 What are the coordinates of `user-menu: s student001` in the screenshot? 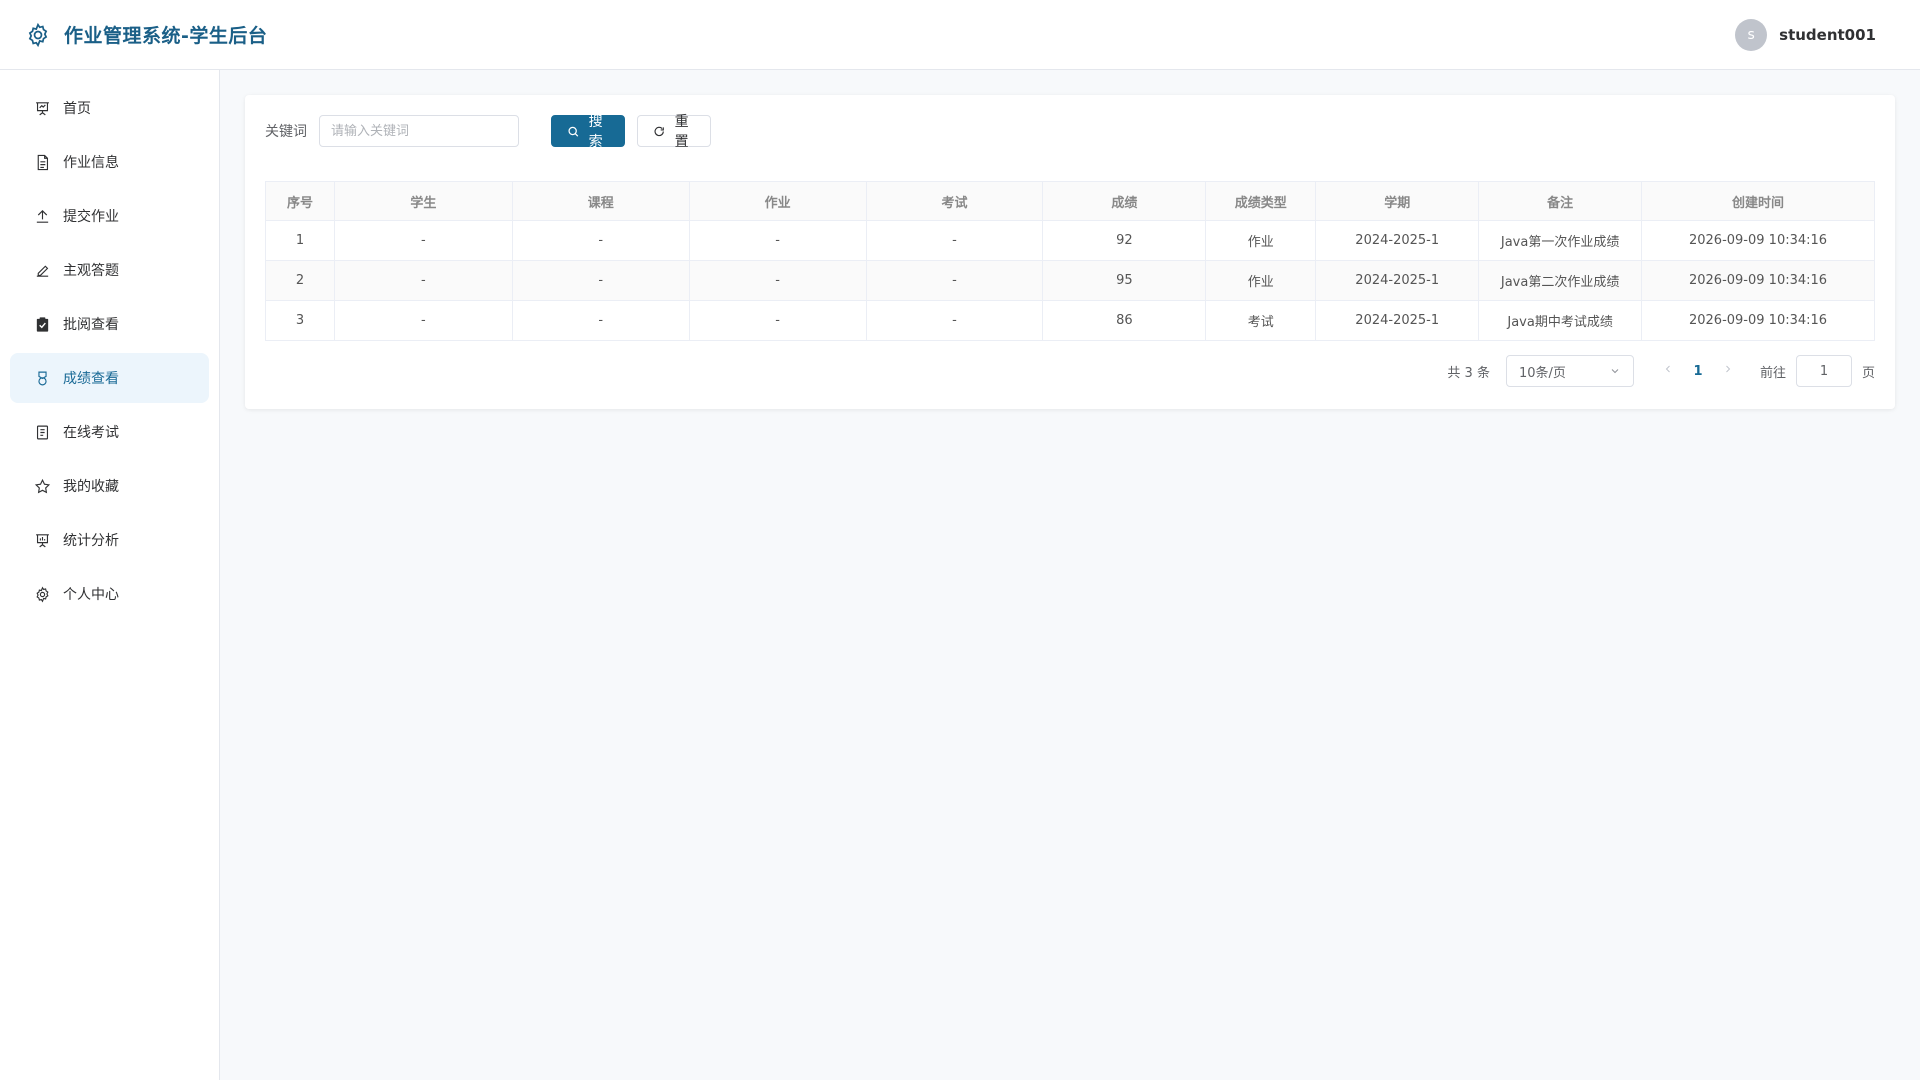 It's located at (1805, 34).